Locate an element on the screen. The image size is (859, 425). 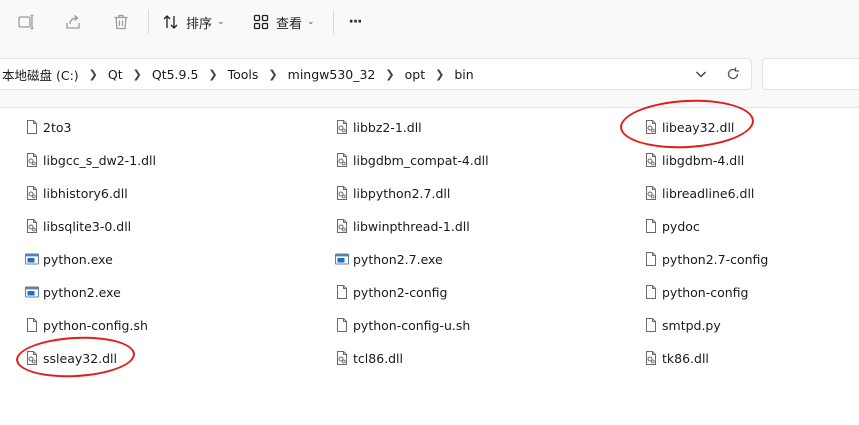
file-item: libhistory6.dll is located at coordinates (76, 193).